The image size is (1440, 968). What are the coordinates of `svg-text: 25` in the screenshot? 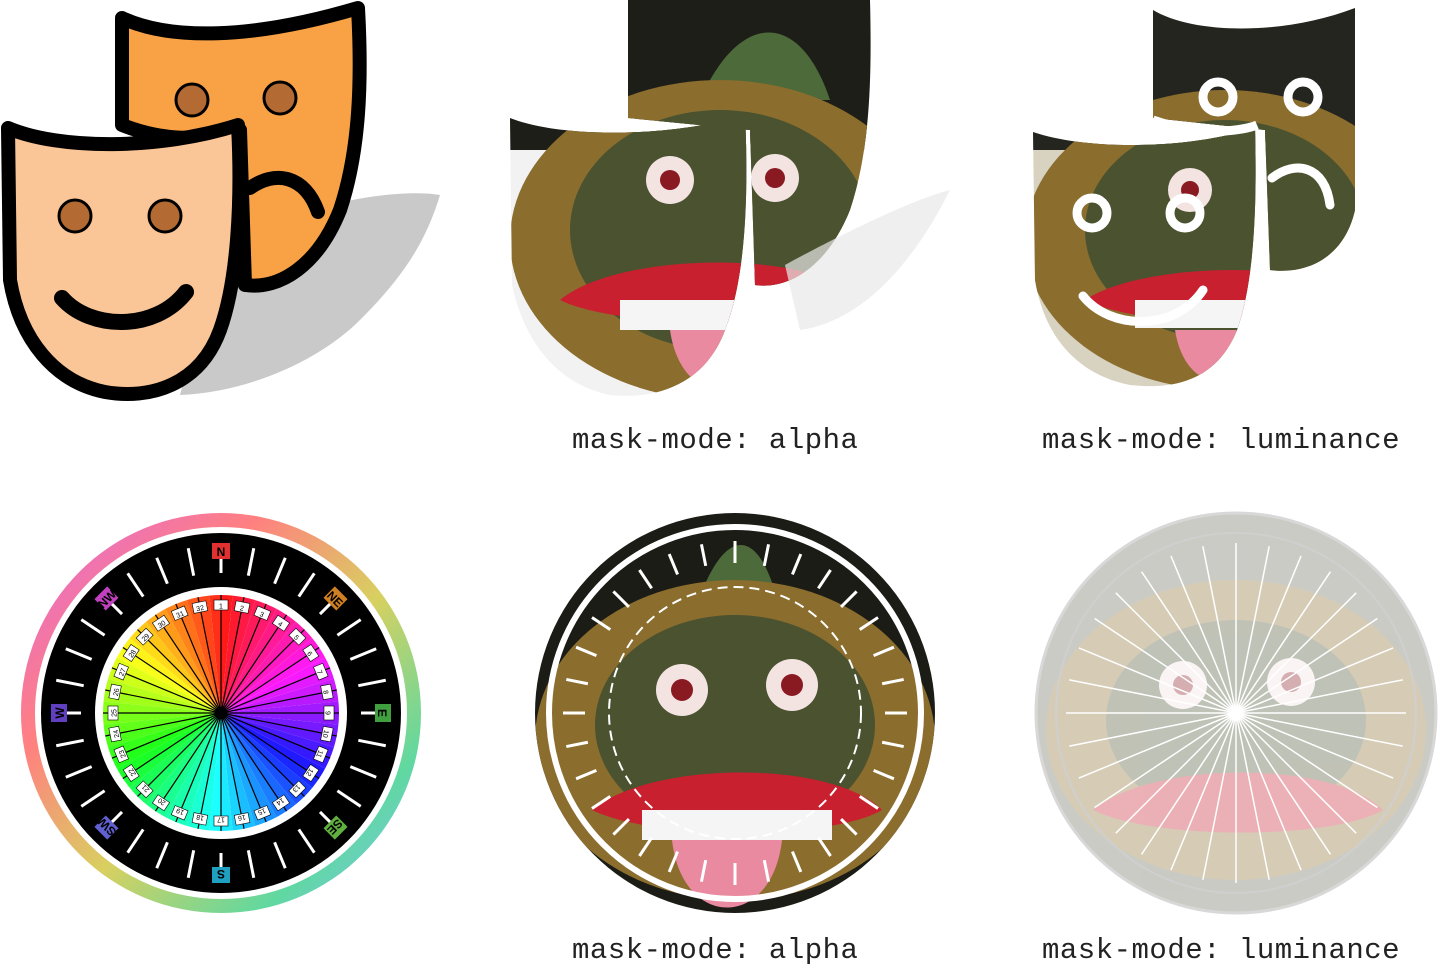 It's located at (115, 713).